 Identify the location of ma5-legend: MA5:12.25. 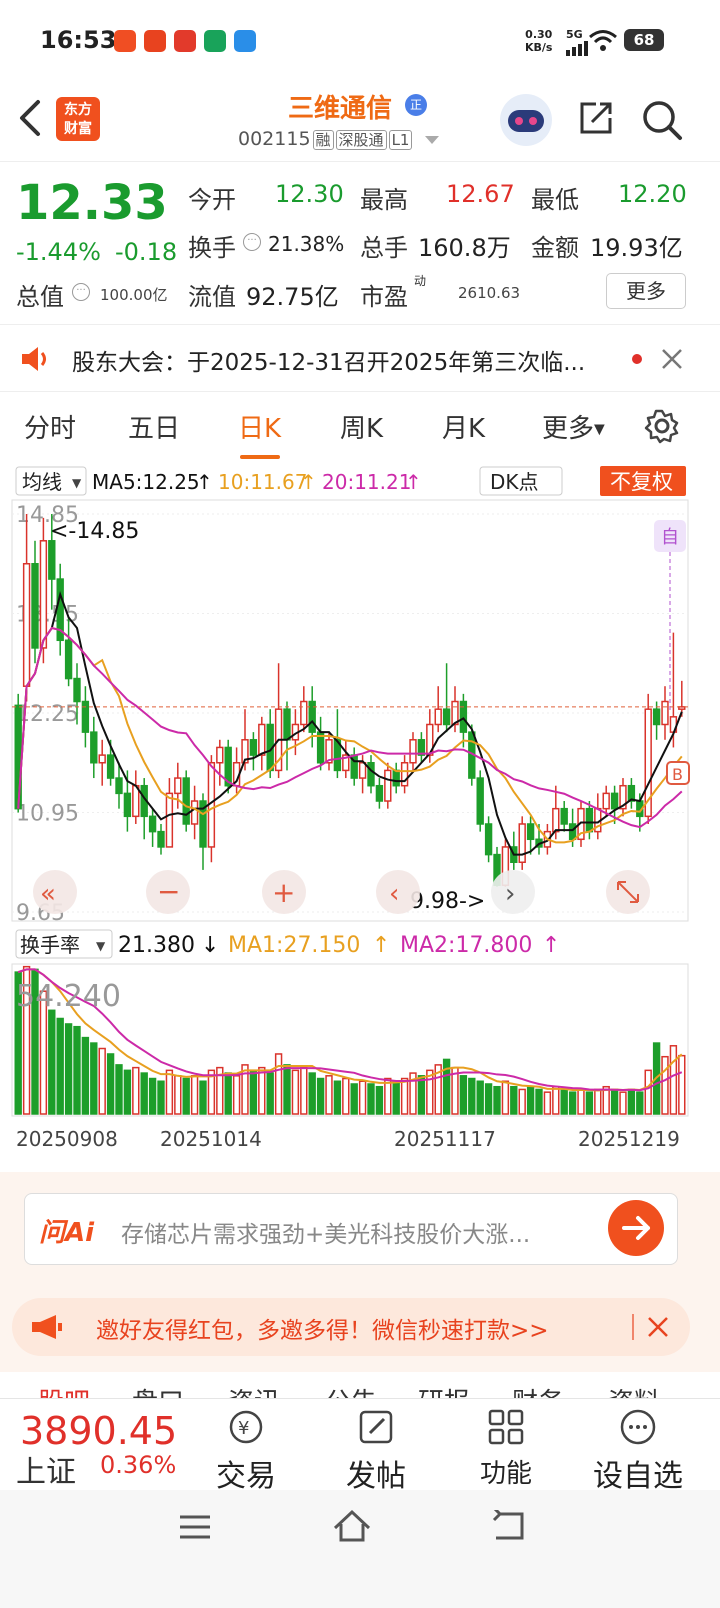
(146, 482).